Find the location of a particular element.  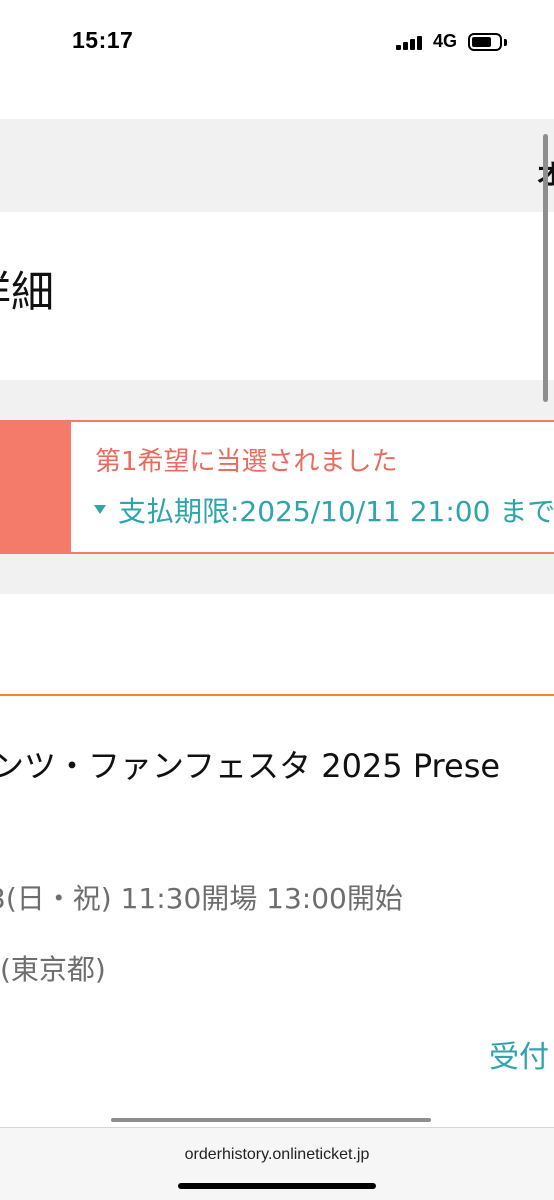

event-venue: (東京都) is located at coordinates (53, 969).